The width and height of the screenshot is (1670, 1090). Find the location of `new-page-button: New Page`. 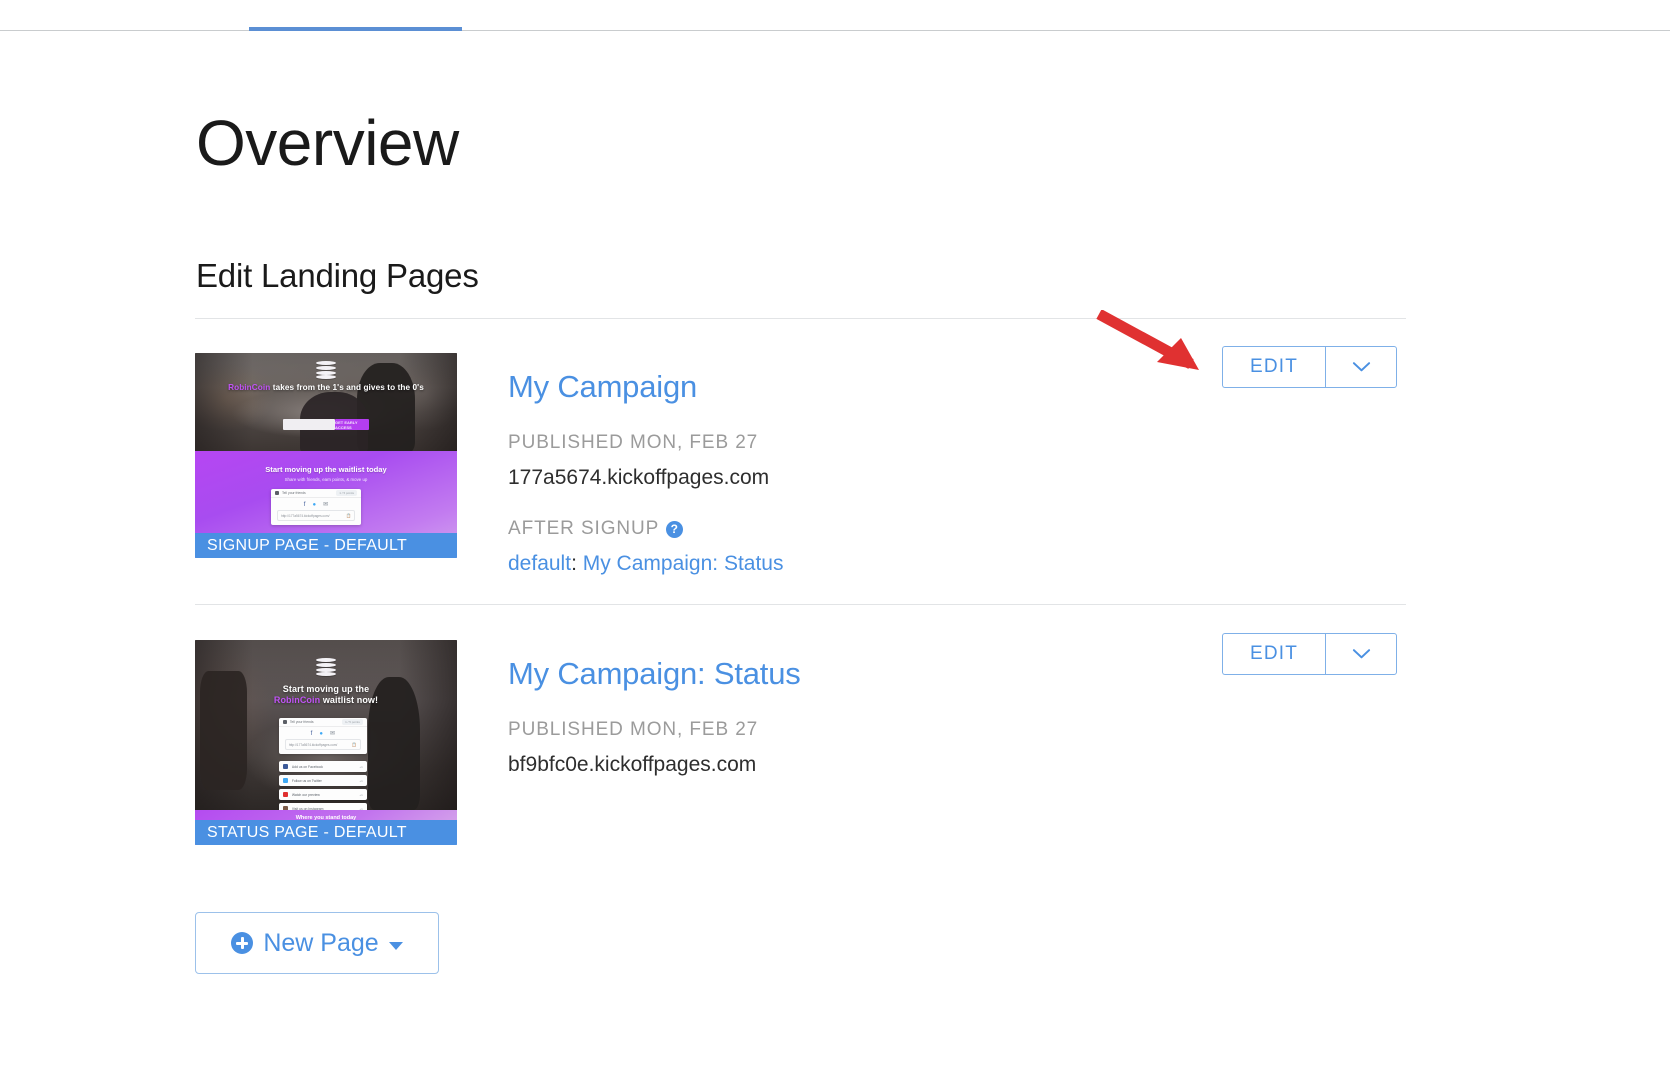

new-page-button: New Page is located at coordinates (317, 943).